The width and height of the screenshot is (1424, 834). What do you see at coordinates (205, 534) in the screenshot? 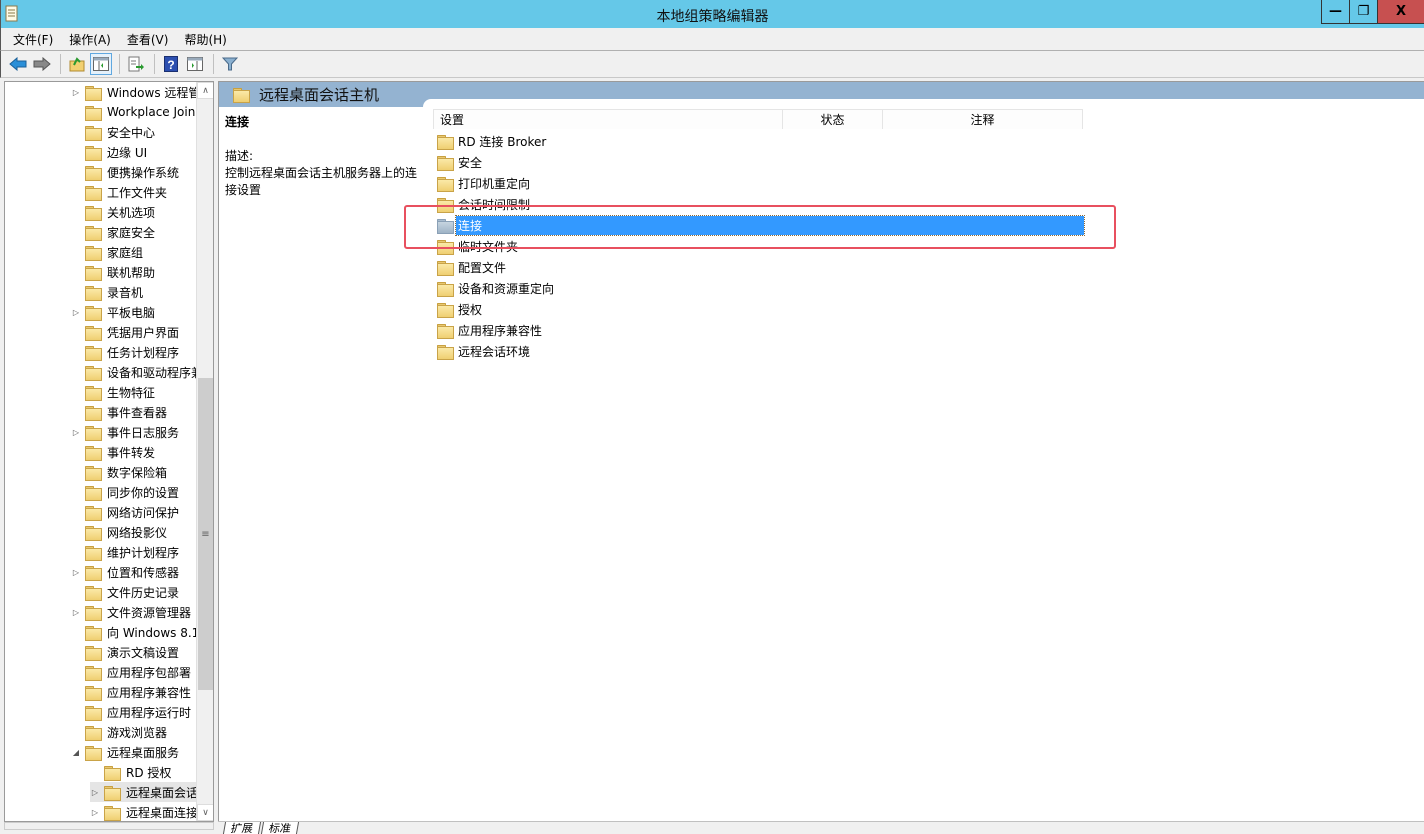
I see `scroll-thumb: ≡` at bounding box center [205, 534].